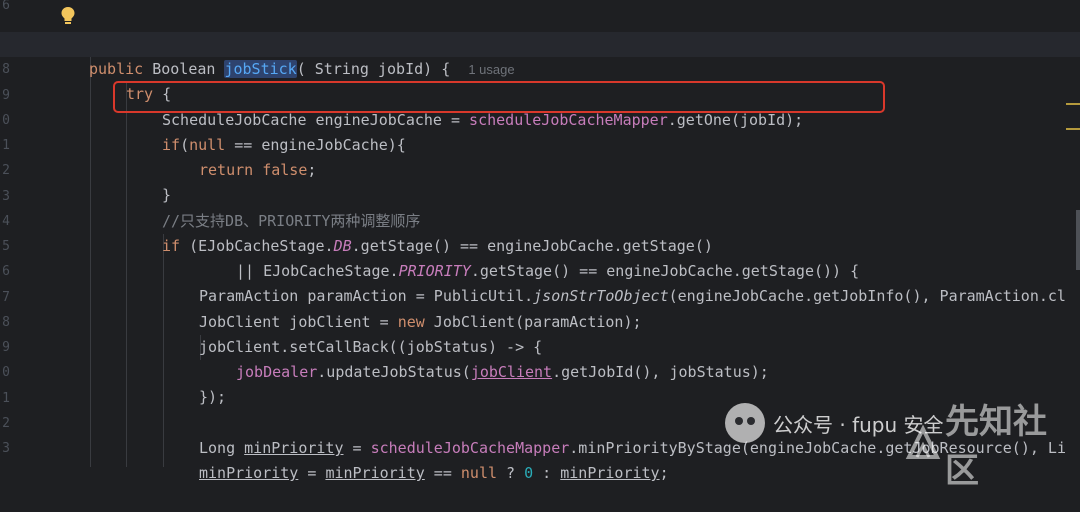 This screenshot has height=512, width=1080. What do you see at coordinates (499, 97) in the screenshot?
I see `highlight-annotation-box` at bounding box center [499, 97].